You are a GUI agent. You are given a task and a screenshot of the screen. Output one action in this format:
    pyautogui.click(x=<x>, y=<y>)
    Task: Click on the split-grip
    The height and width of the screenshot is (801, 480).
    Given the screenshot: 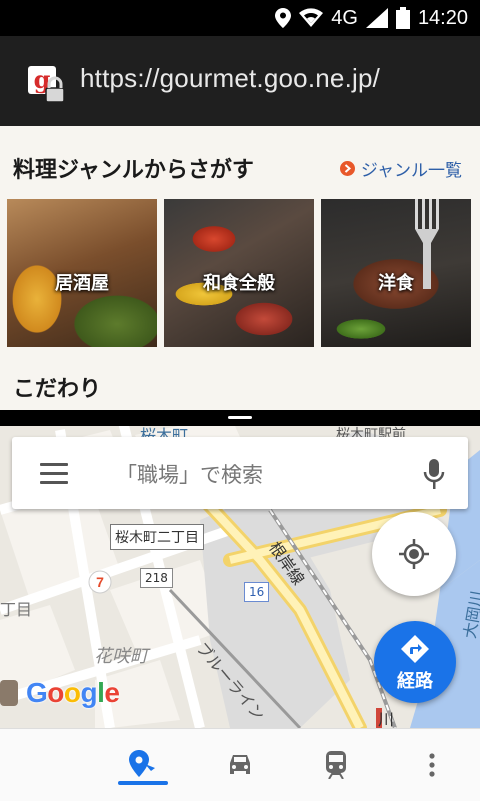 What is the action you would take?
    pyautogui.click(x=240, y=417)
    